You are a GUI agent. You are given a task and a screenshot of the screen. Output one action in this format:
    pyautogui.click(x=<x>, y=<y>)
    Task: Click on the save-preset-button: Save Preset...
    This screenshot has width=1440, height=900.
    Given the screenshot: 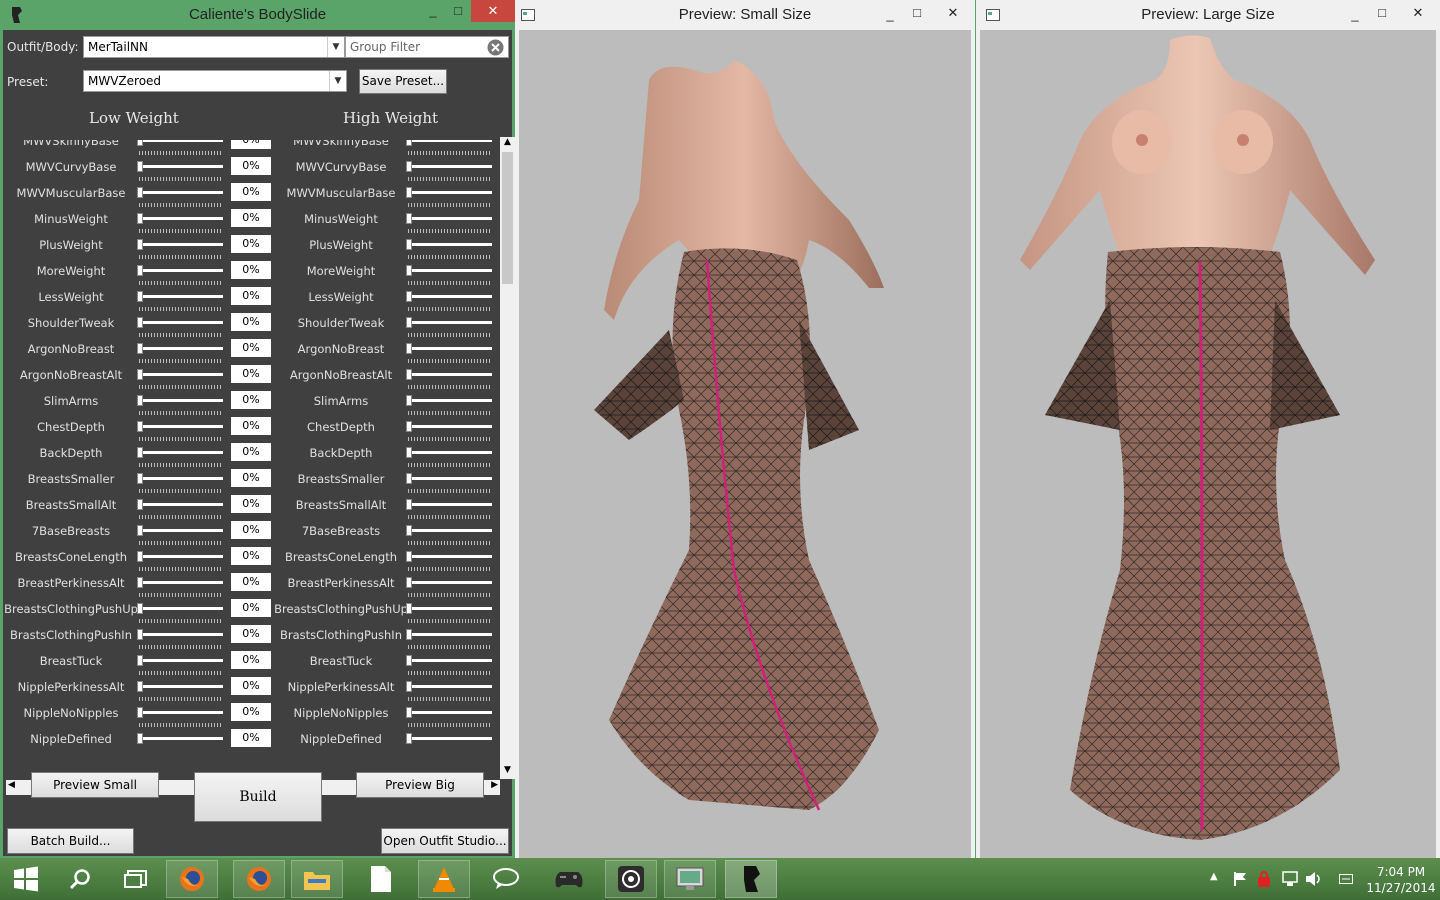 What is the action you would take?
    pyautogui.click(x=403, y=81)
    